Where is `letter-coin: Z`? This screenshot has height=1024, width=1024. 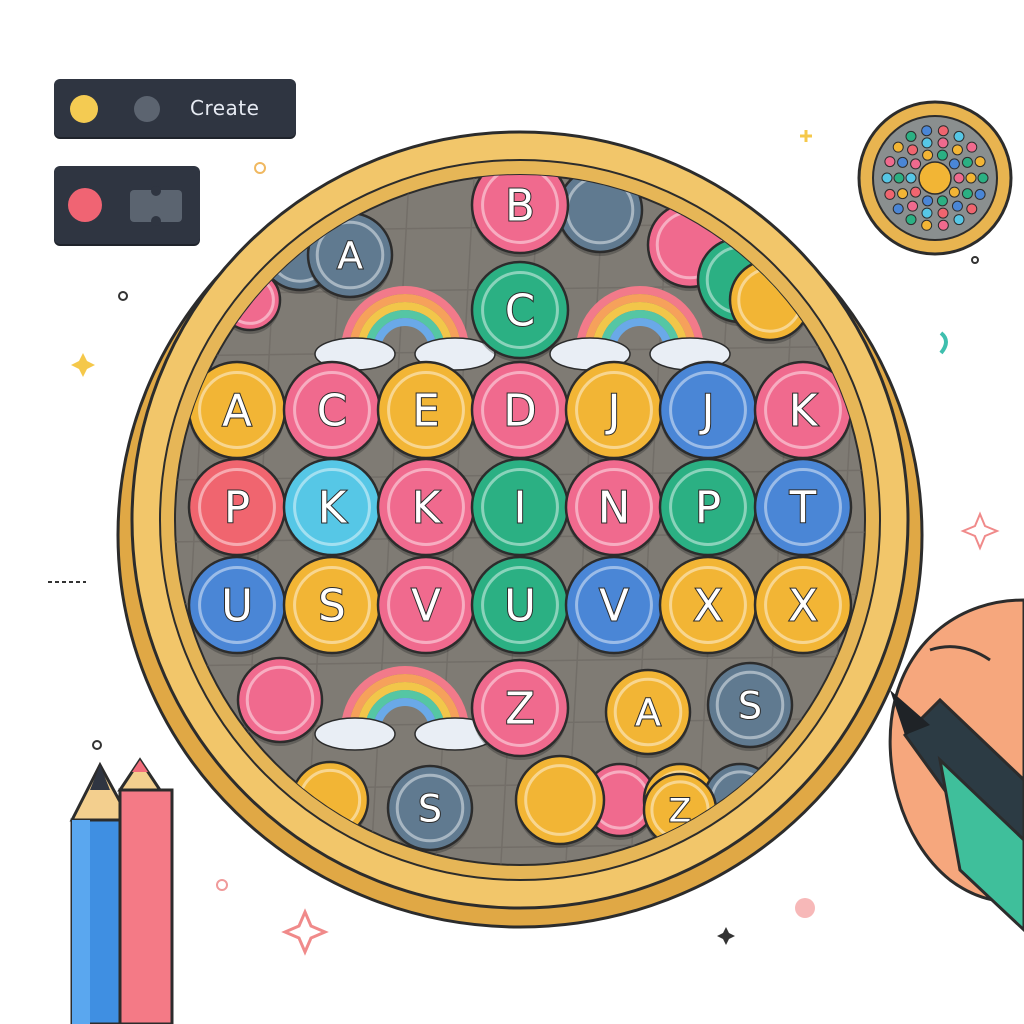 letter-coin: Z is located at coordinates (520, 709).